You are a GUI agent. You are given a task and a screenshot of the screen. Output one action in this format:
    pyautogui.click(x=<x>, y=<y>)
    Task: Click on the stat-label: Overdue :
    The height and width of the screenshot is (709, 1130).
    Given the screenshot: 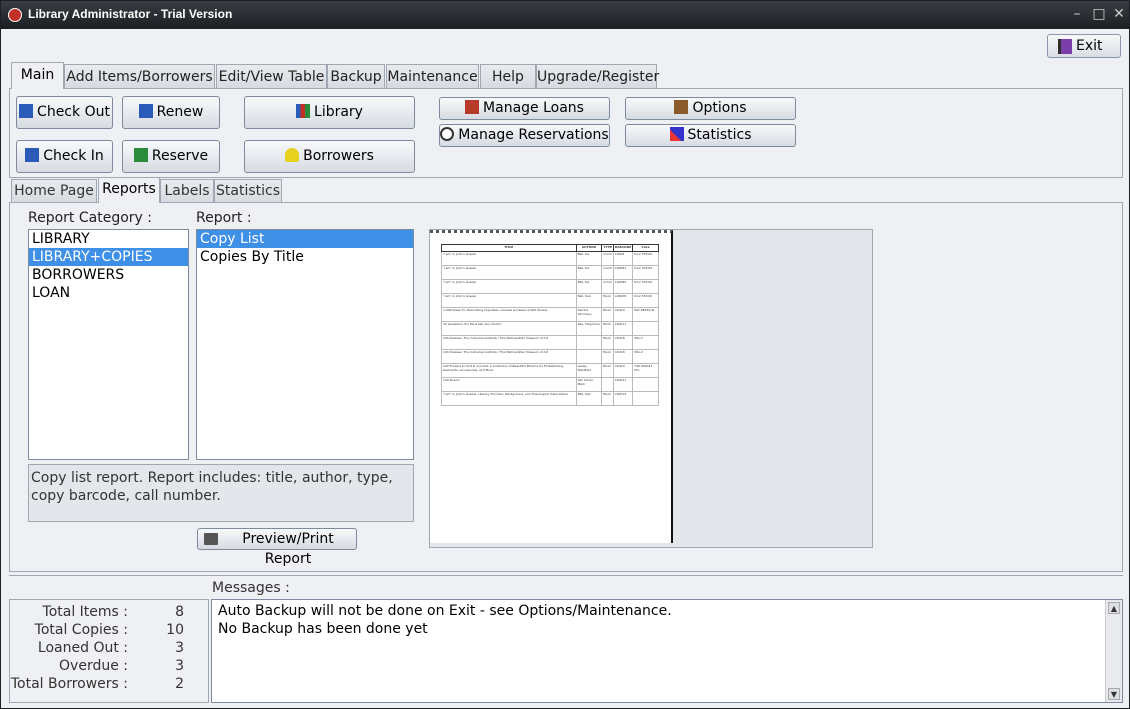 What is the action you would take?
    pyautogui.click(x=93, y=666)
    